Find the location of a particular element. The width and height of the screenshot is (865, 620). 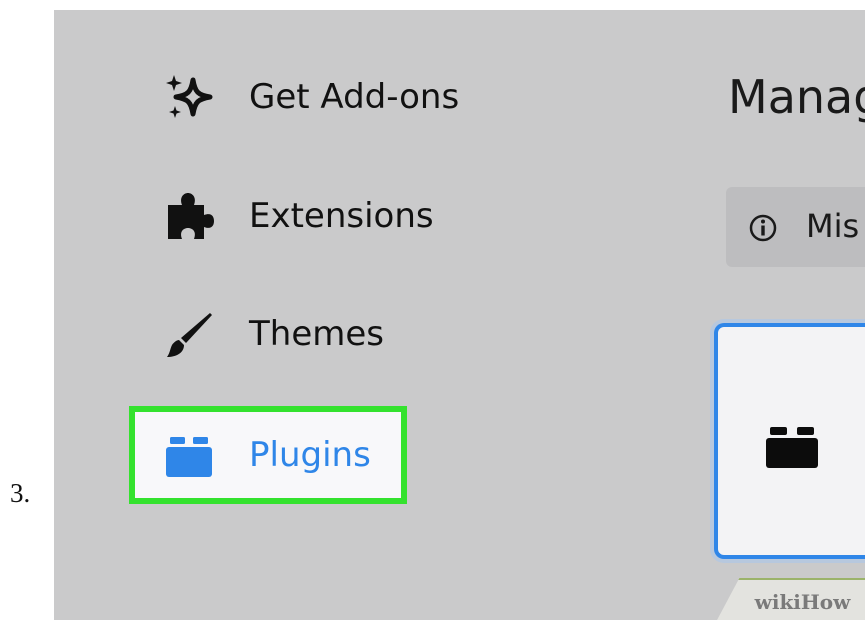

sidebar-item-plugins: Plugins is located at coordinates (267, 455).